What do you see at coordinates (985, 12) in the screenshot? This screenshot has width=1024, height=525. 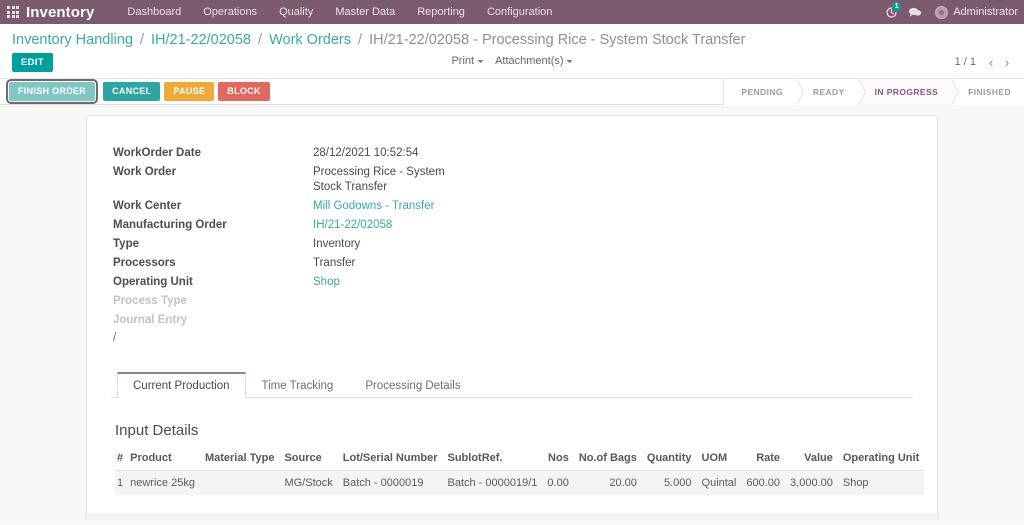 I see `username-label: Administrator` at bounding box center [985, 12].